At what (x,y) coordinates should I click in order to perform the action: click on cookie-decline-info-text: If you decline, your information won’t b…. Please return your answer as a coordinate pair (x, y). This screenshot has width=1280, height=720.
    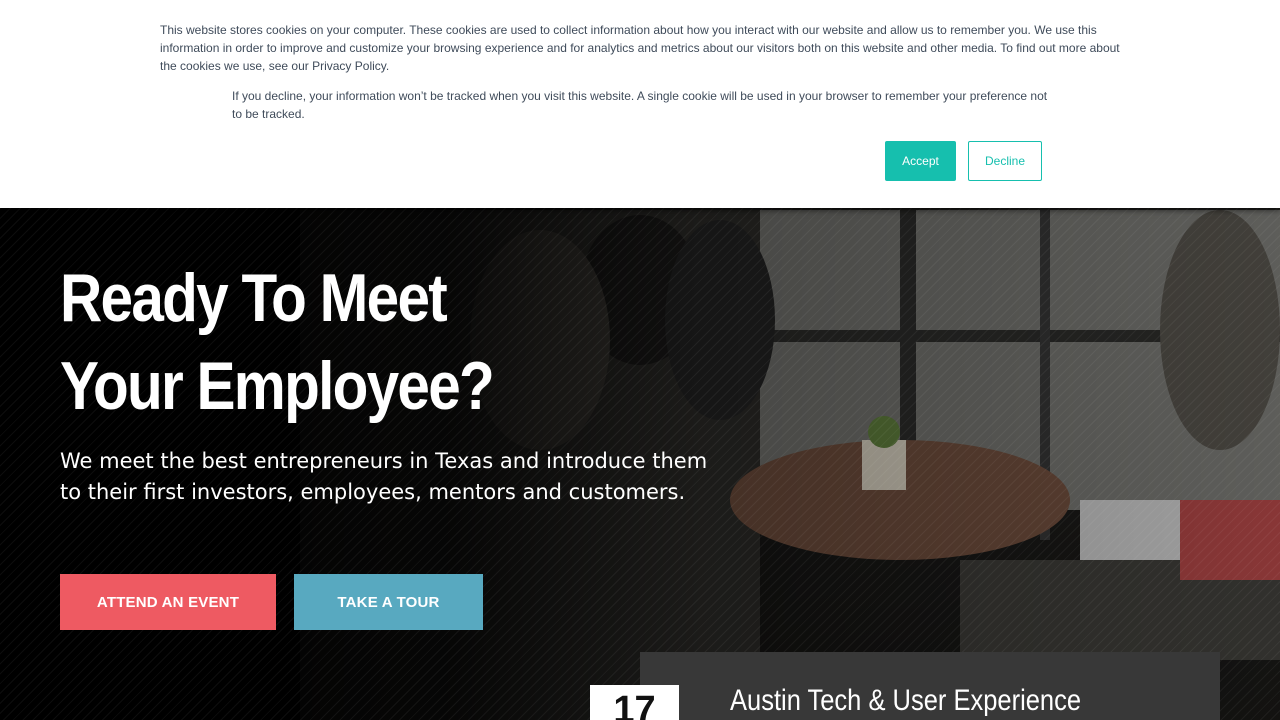
    Looking at the image, I should click on (640, 105).